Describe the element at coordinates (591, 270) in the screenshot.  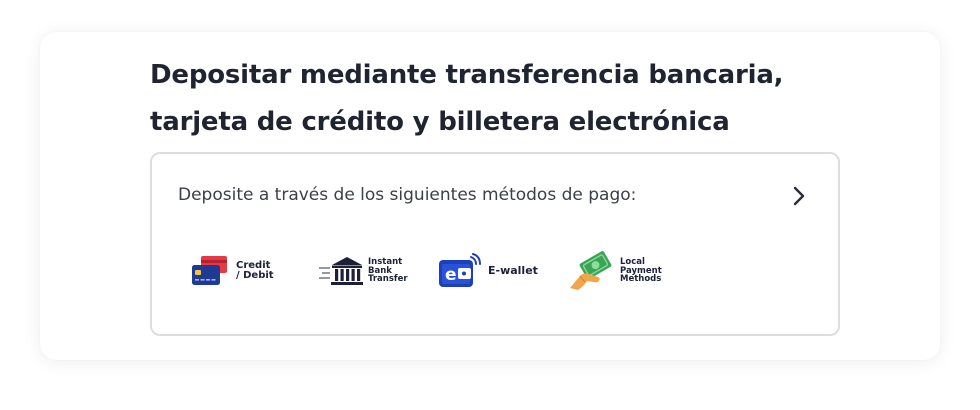
I see `local-payment-icon` at that location.